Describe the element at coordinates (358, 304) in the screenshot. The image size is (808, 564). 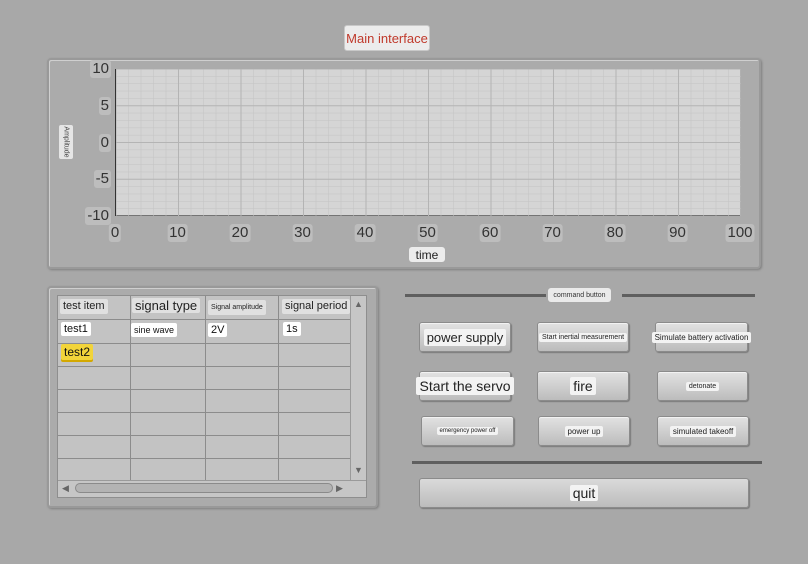
I see `scroll-up-icon: ▲` at that location.